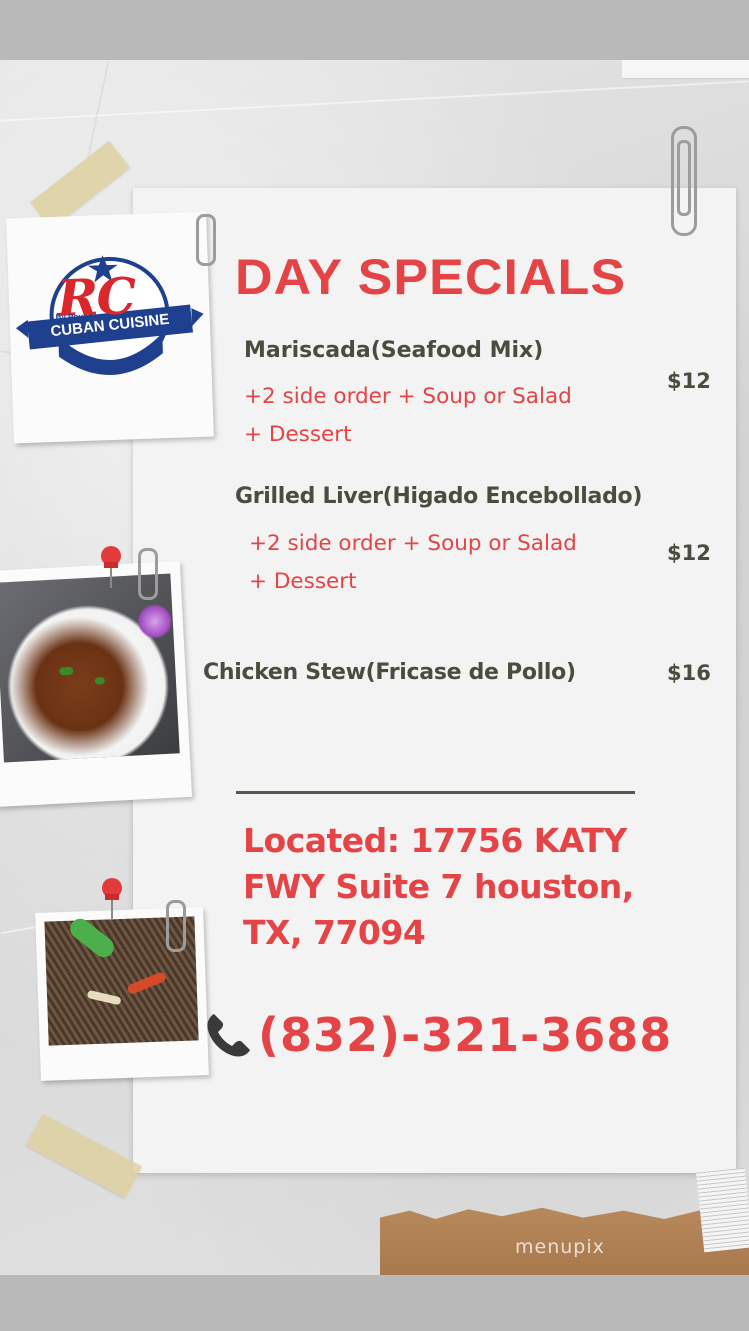  What do you see at coordinates (722, 1210) in the screenshot?
I see `newspaper-scrap` at bounding box center [722, 1210].